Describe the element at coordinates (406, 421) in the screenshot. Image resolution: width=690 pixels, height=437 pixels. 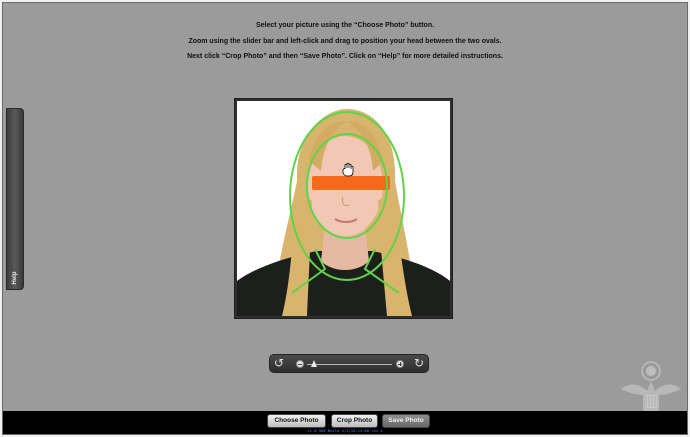
I see `save-photo-button: Save Photo` at that location.